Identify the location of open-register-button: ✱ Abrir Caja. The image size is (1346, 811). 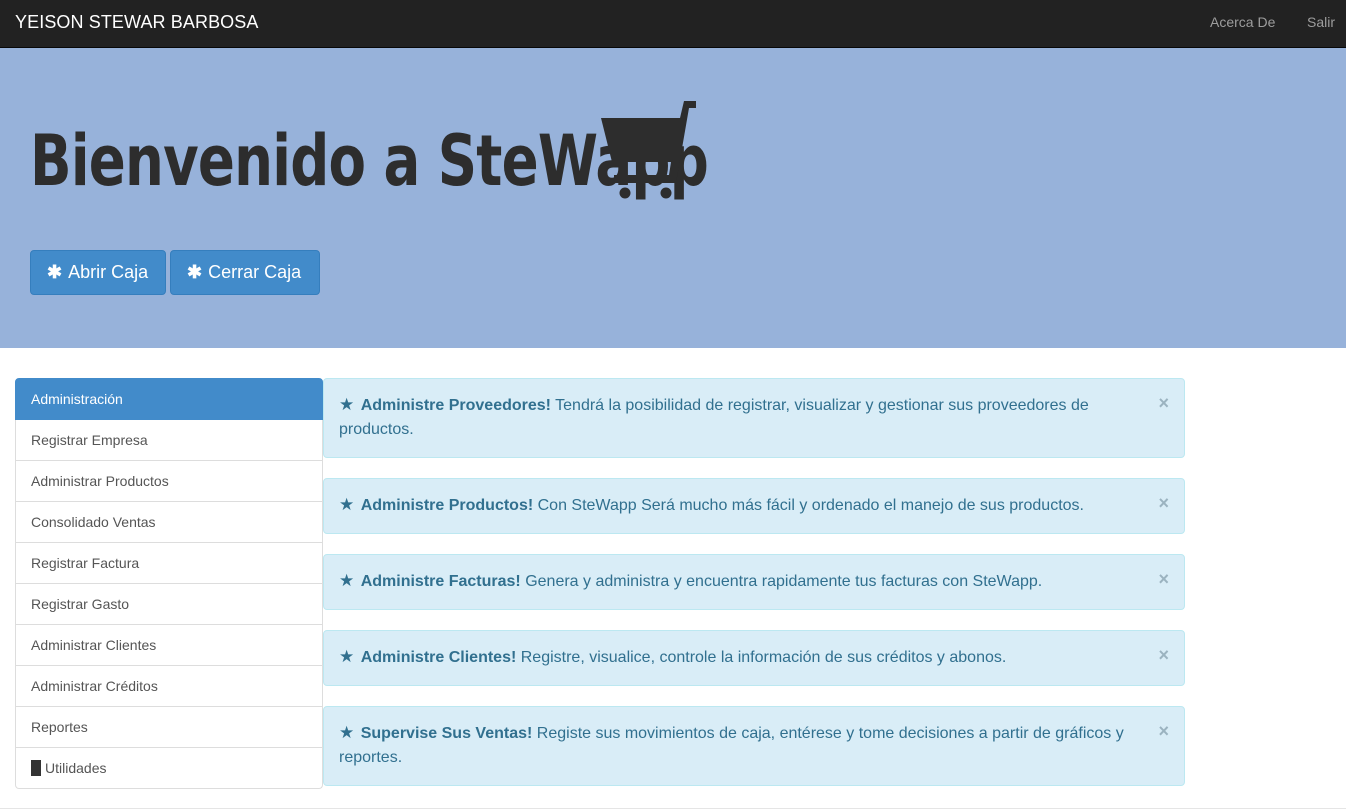
(98, 272).